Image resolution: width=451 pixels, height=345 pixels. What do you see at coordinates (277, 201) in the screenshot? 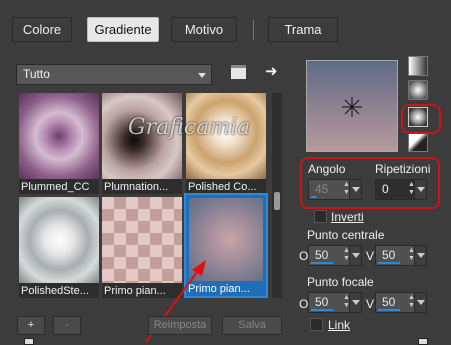
I see `scrollbar-thumb` at bounding box center [277, 201].